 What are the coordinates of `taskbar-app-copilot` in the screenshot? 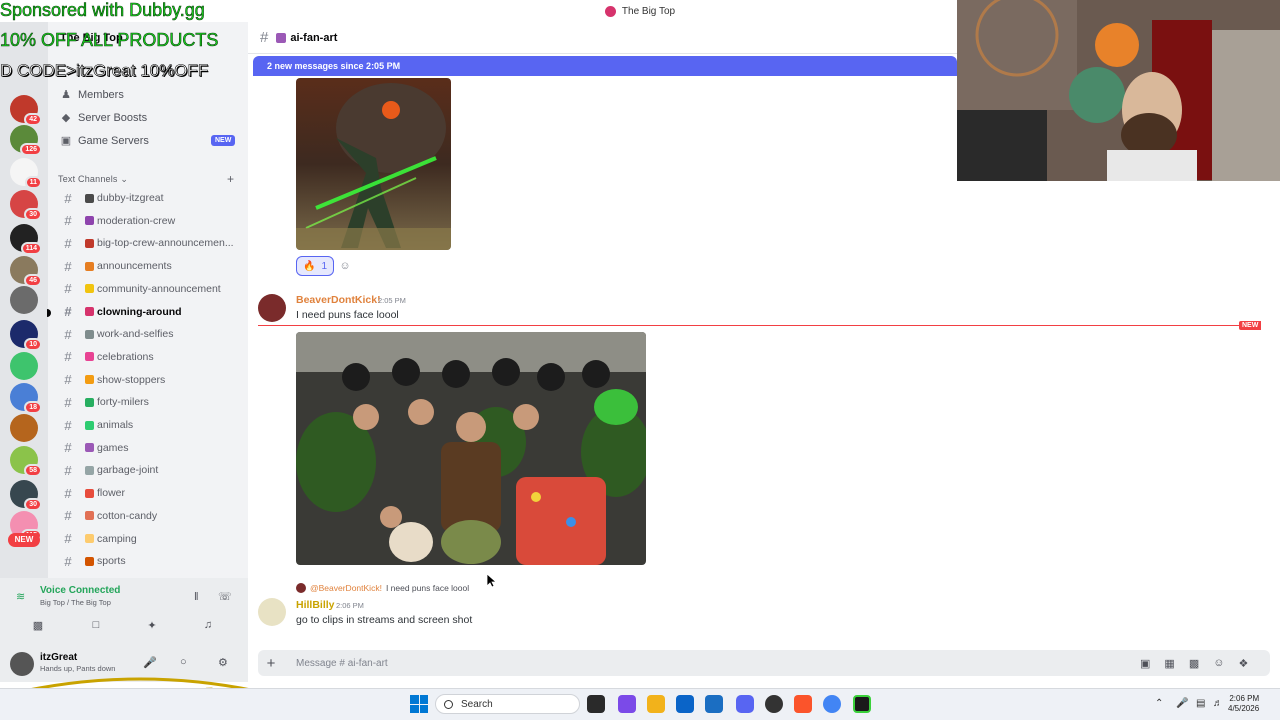 It's located at (627, 704).